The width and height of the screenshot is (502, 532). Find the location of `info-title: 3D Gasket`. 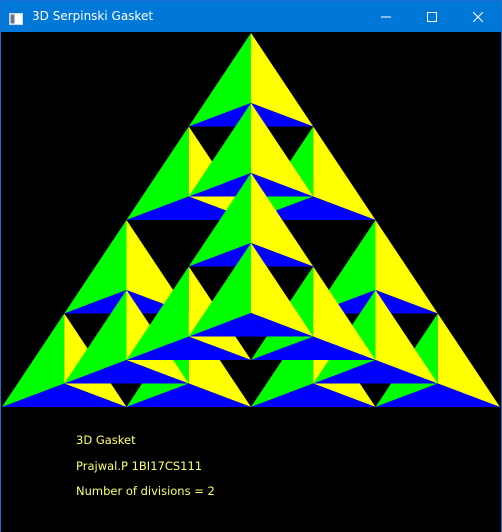

info-title: 3D Gasket is located at coordinates (106, 440).